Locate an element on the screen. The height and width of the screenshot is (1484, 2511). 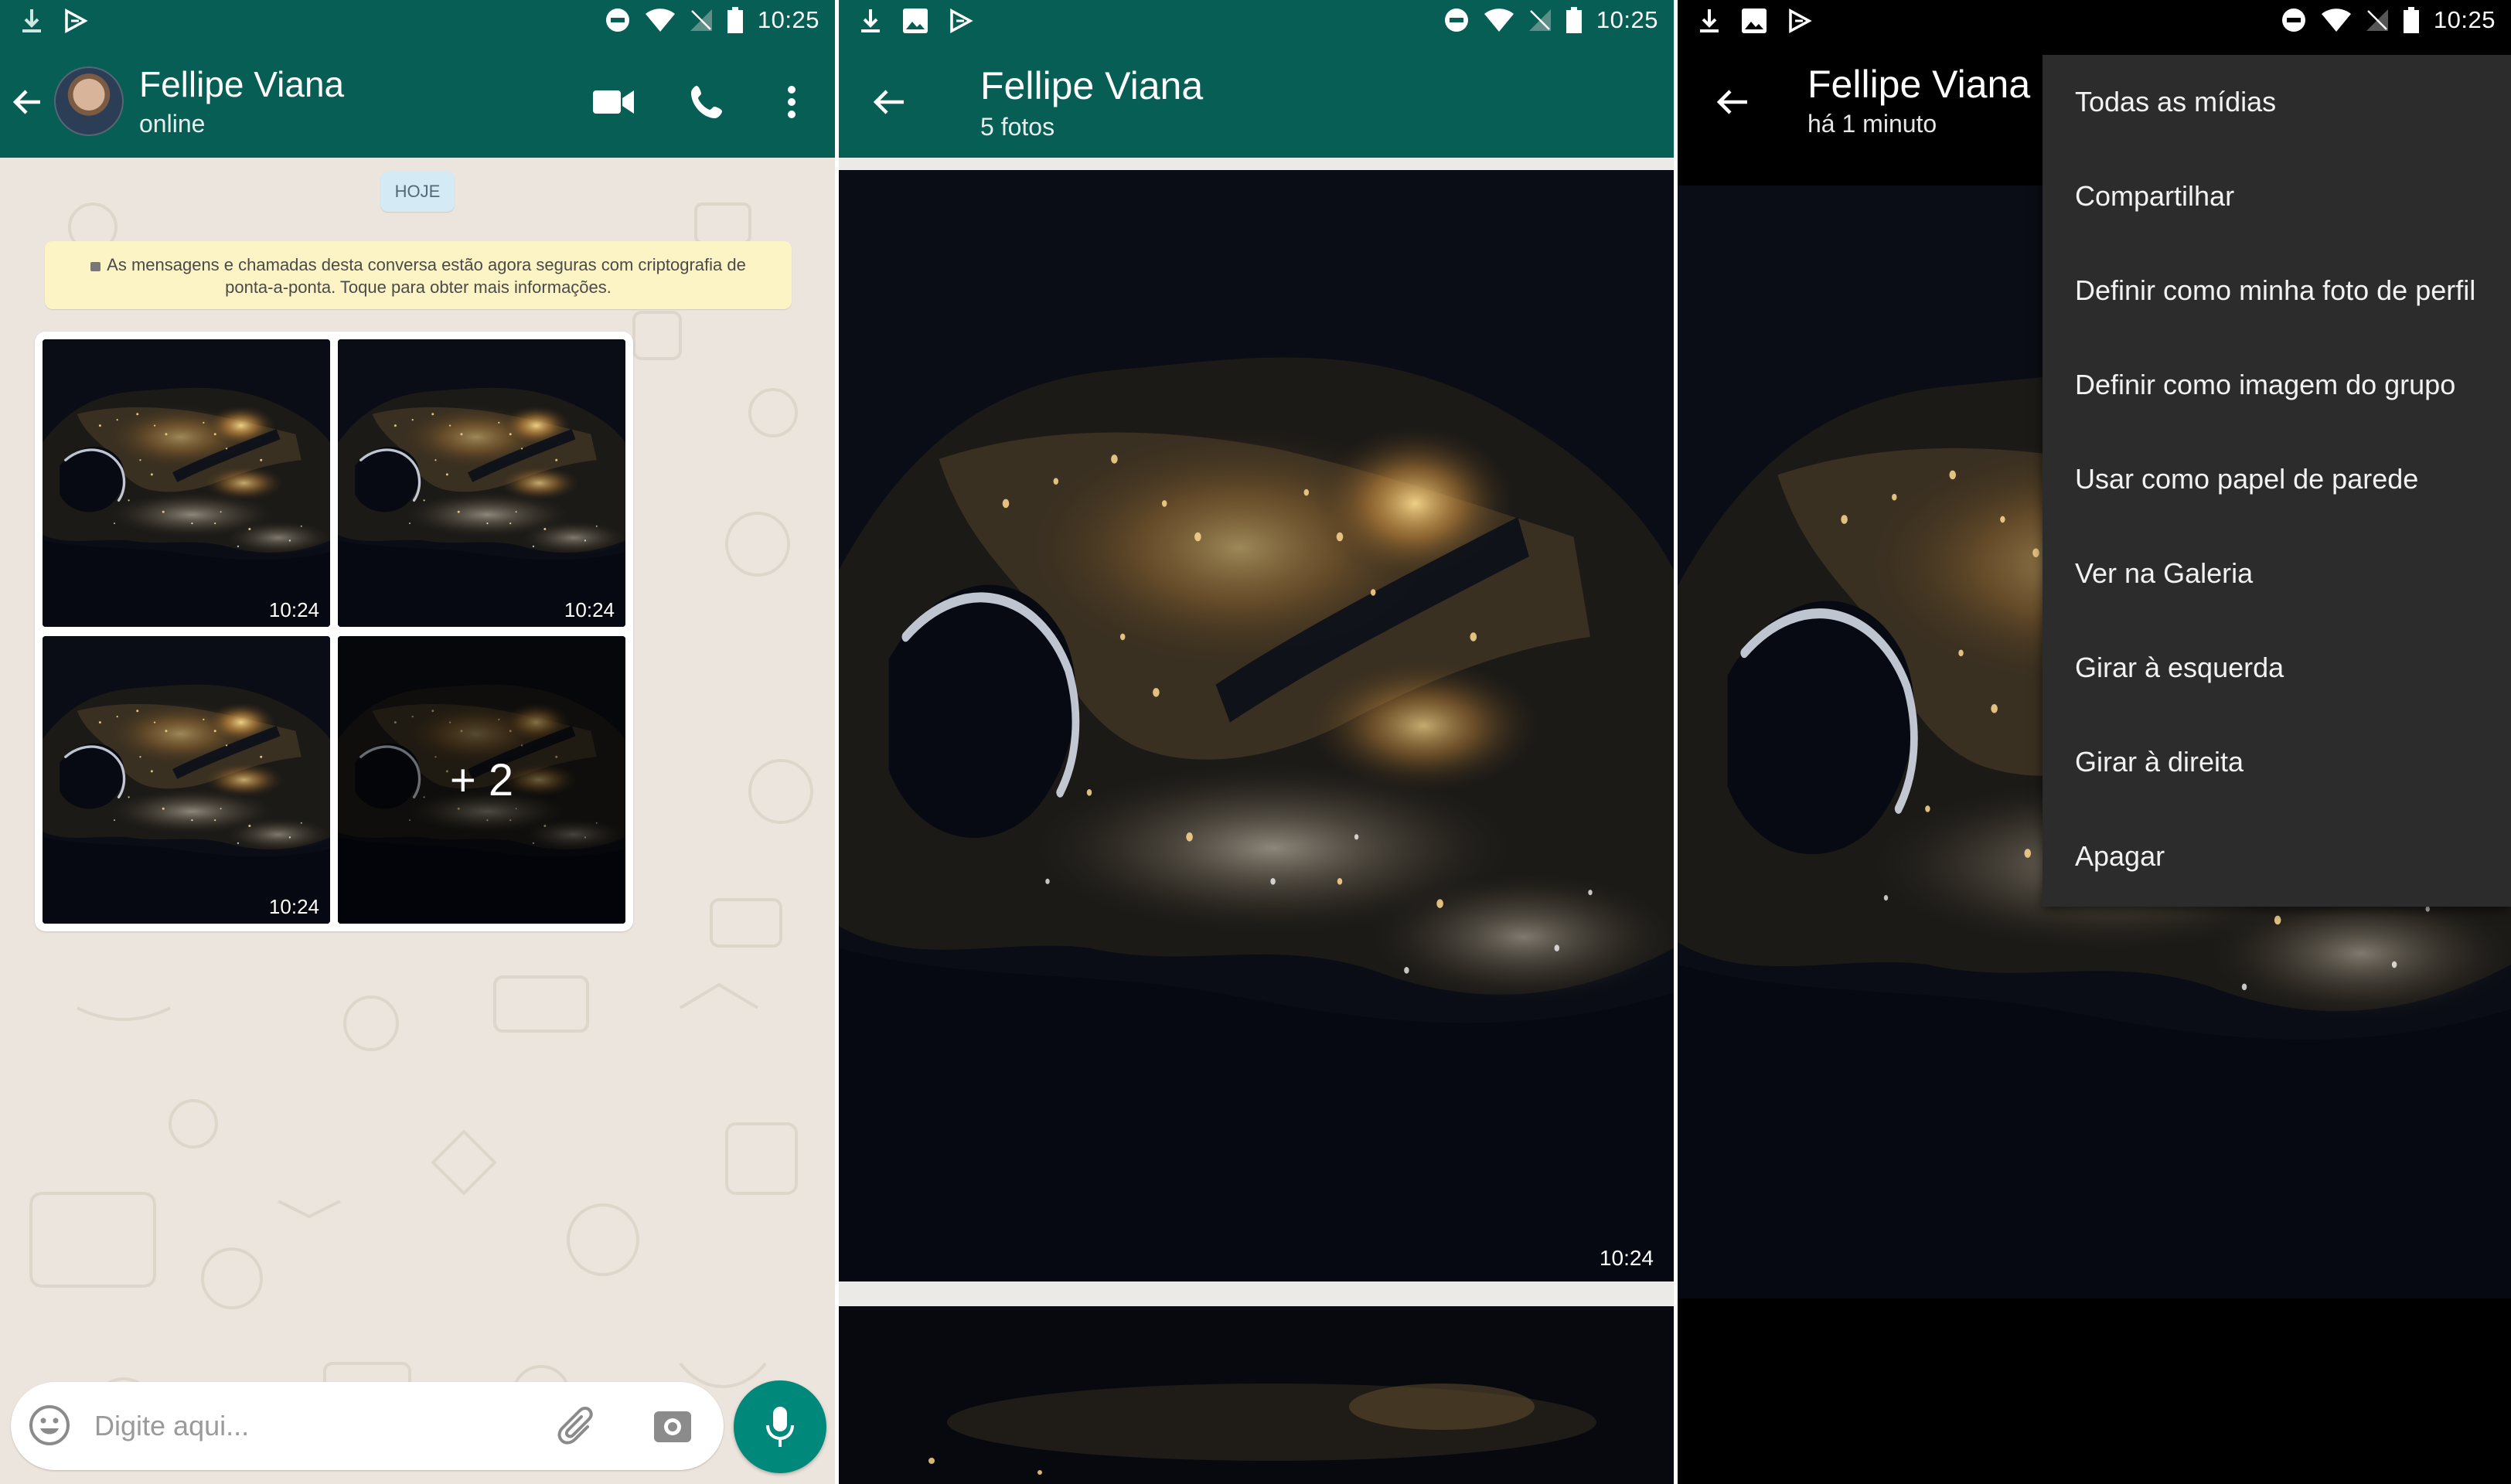
paperclip-icon is located at coordinates (575, 1426).